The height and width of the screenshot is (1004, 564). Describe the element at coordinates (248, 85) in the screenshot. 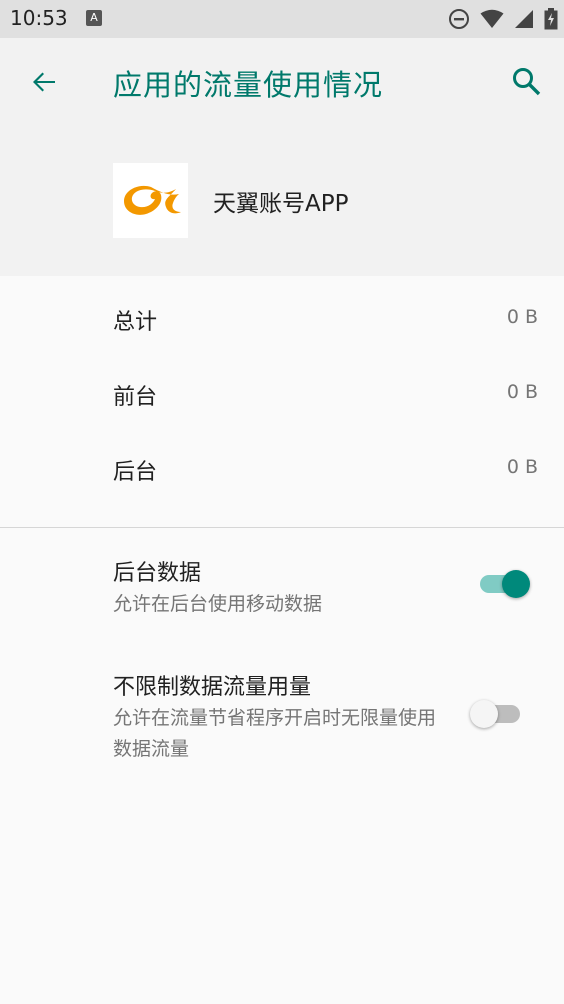

I see `page-title: 应用的流量使用情况` at that location.